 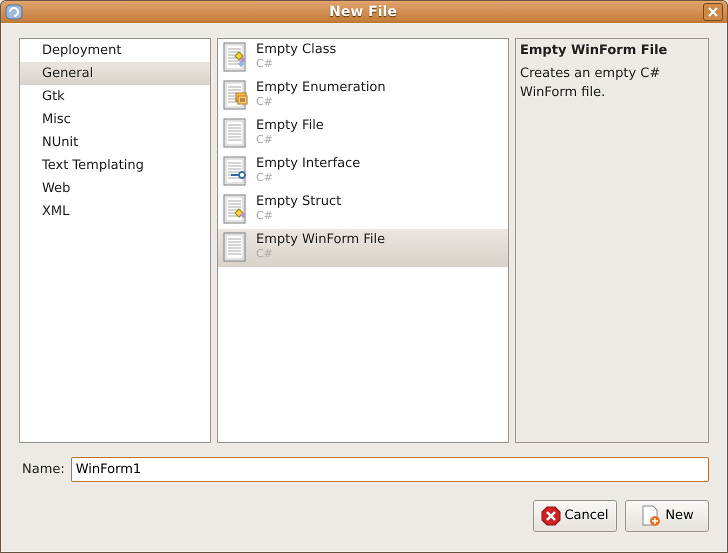 I want to click on cancel-icon, so click(x=551, y=516).